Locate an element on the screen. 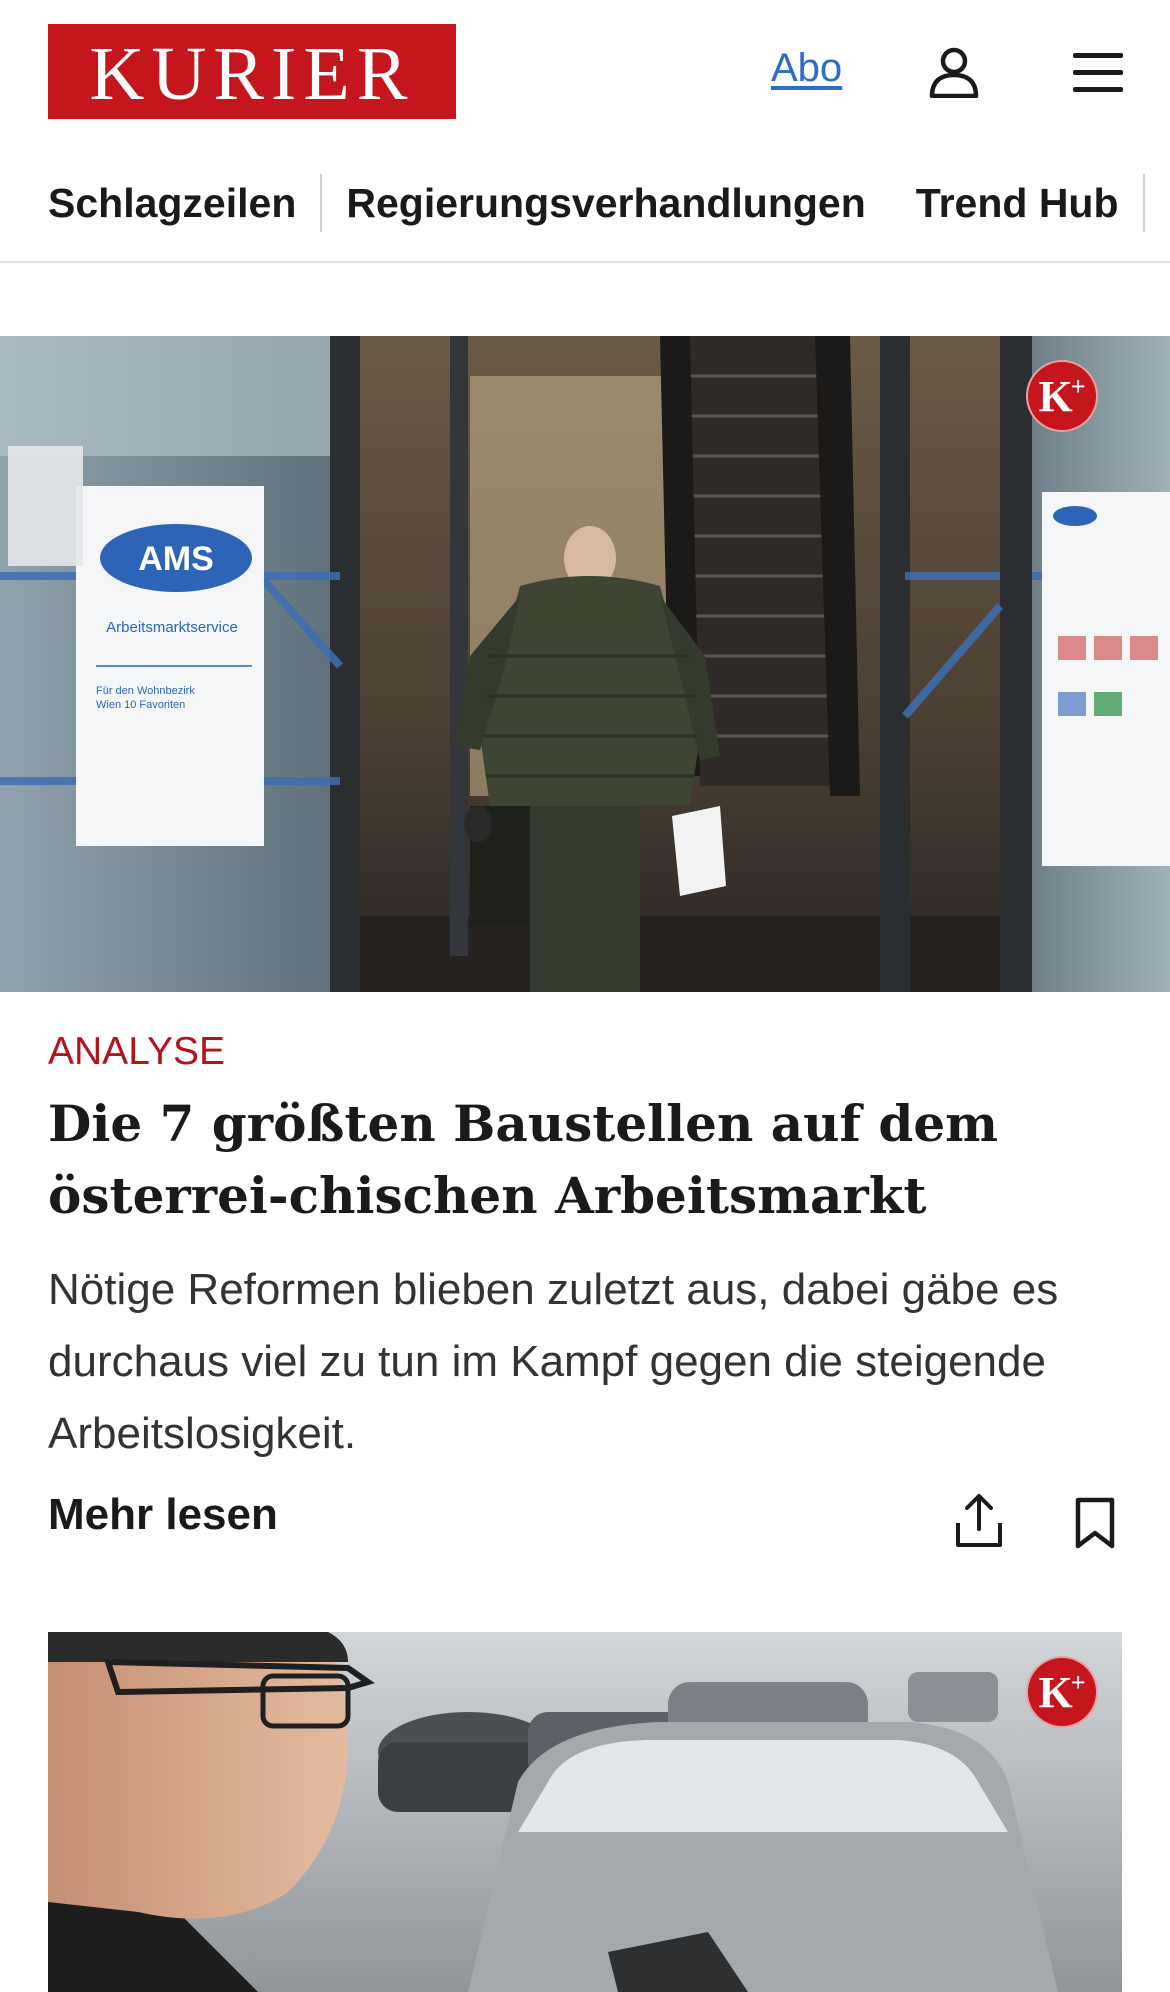  svg-text: Wien 10 Favoriten is located at coordinates (140, 705).